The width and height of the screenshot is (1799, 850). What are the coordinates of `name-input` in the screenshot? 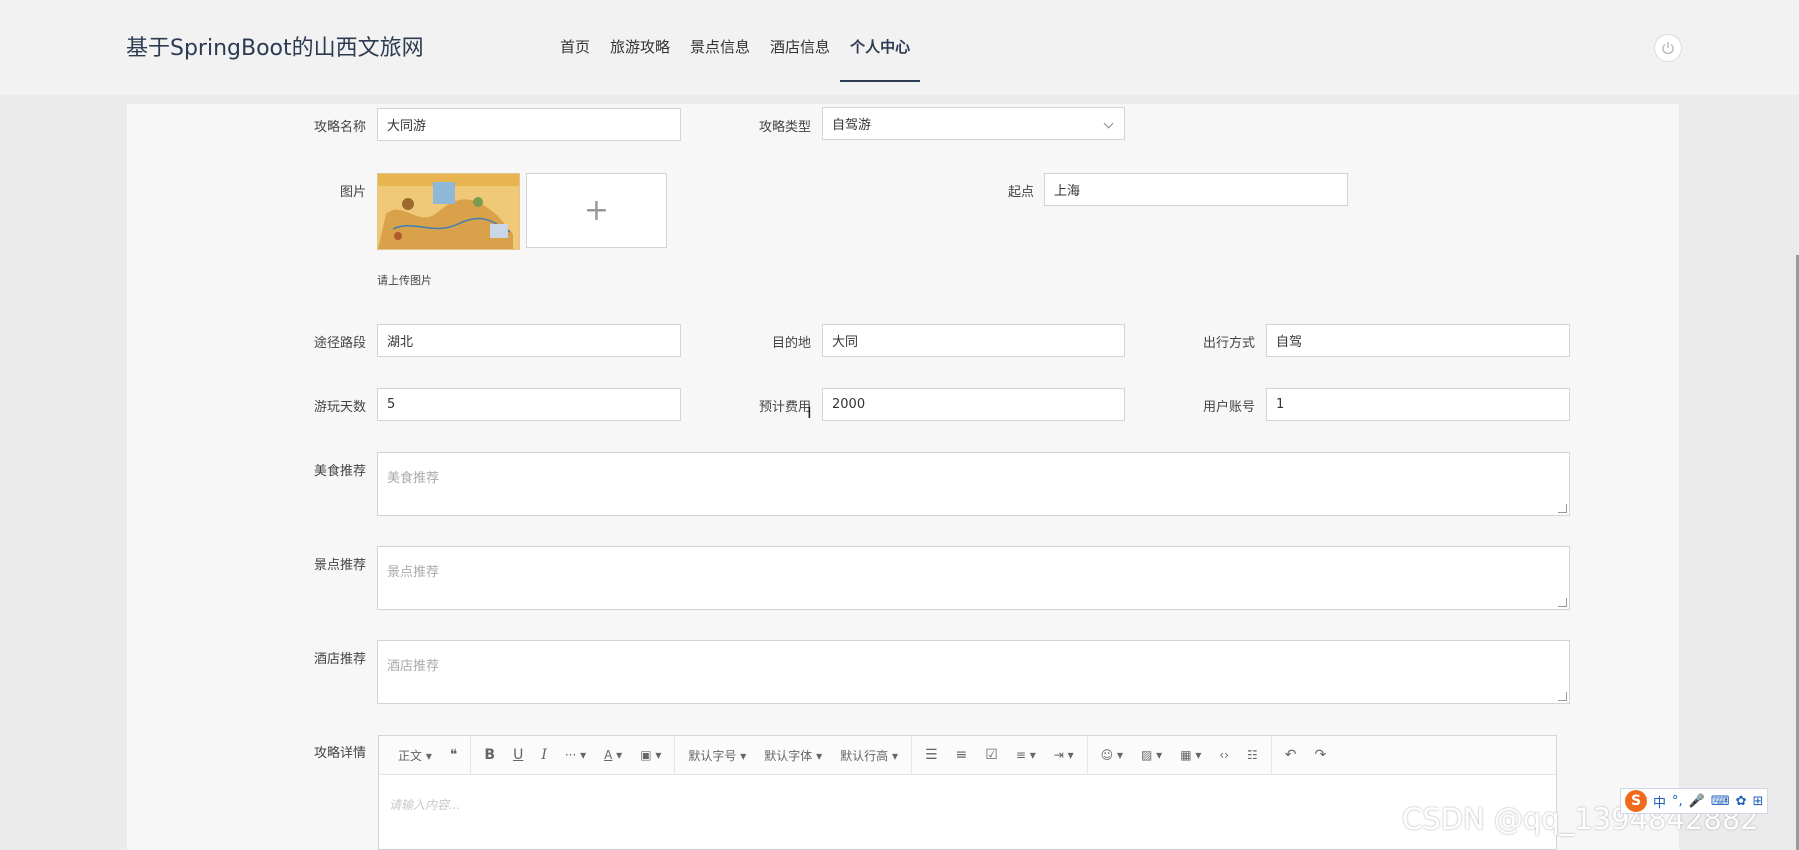 It's located at (529, 124).